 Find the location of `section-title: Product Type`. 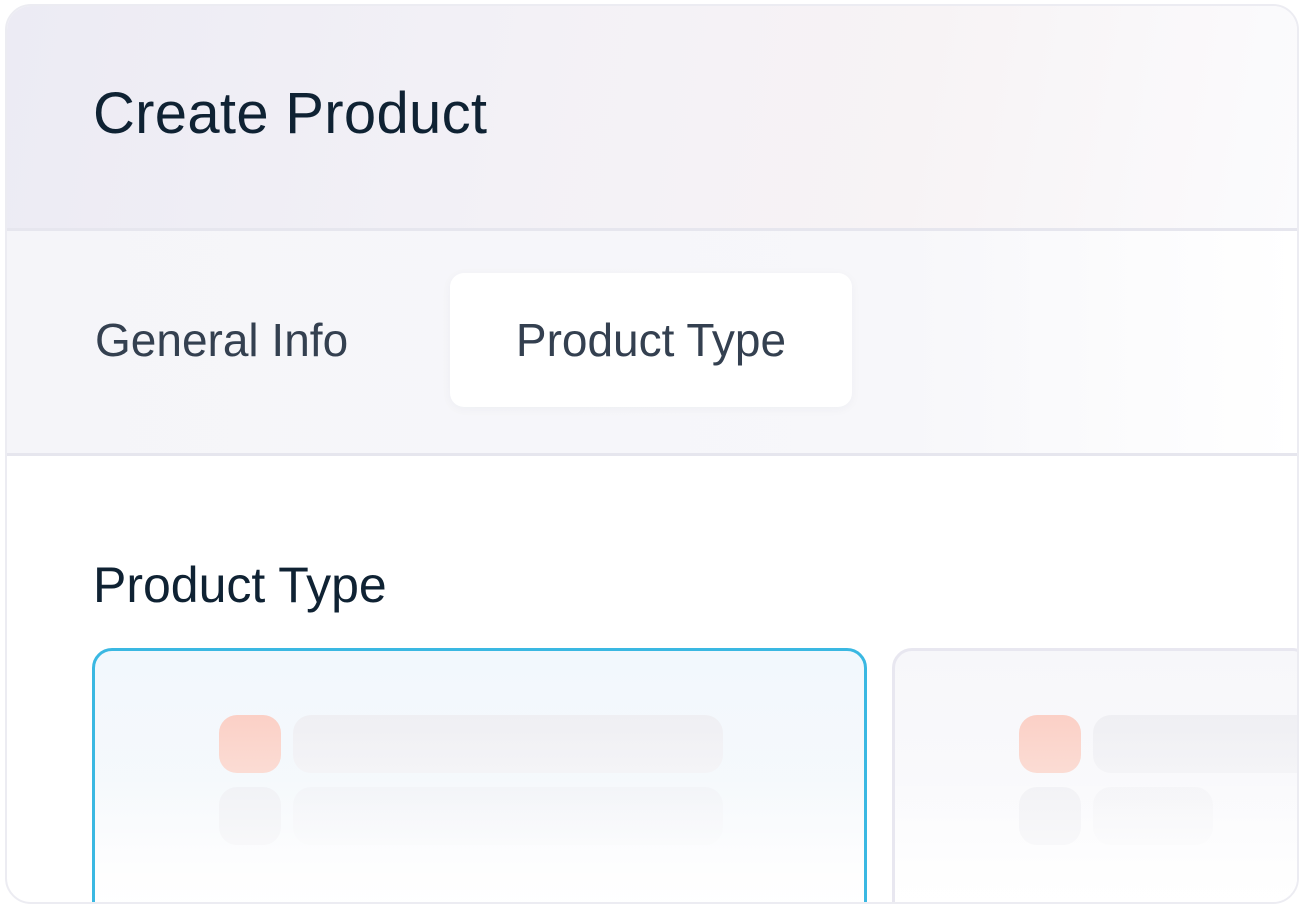

section-title: Product Type is located at coordinates (240, 585).